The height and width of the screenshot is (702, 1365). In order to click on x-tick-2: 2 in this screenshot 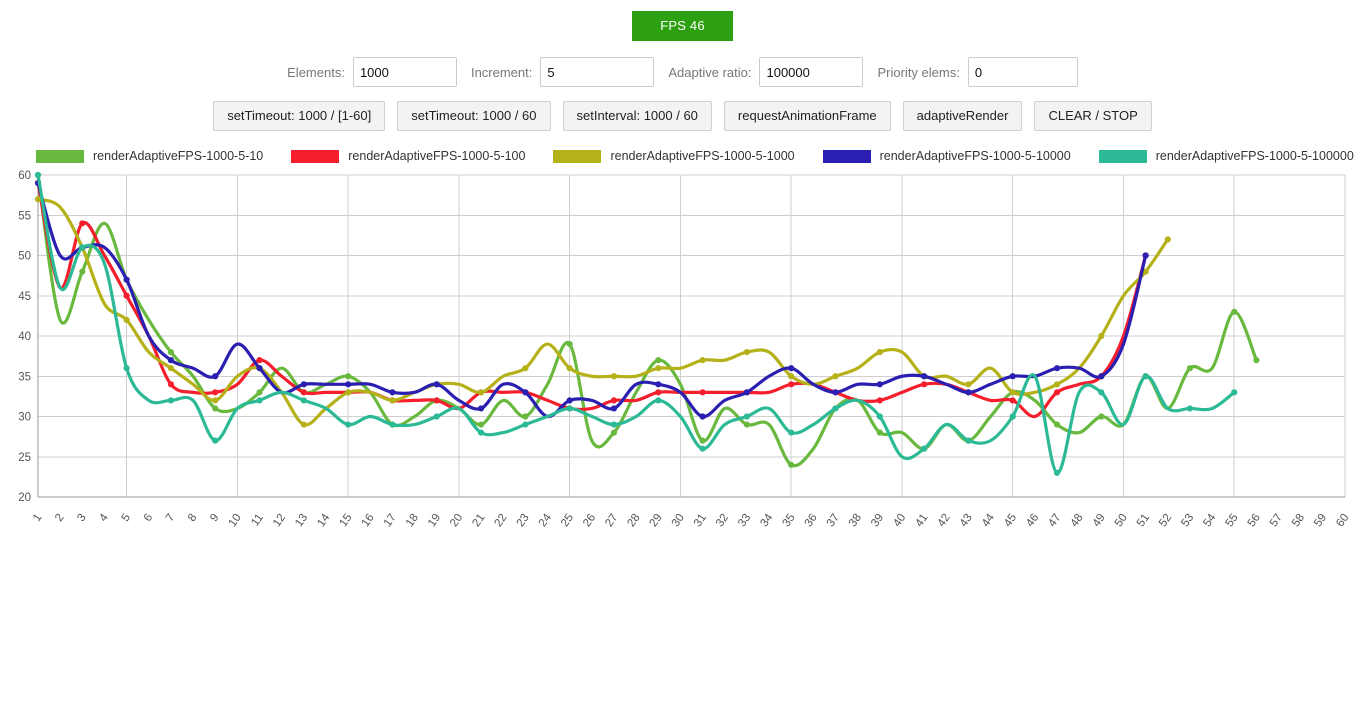, I will do `click(60, 518)`.